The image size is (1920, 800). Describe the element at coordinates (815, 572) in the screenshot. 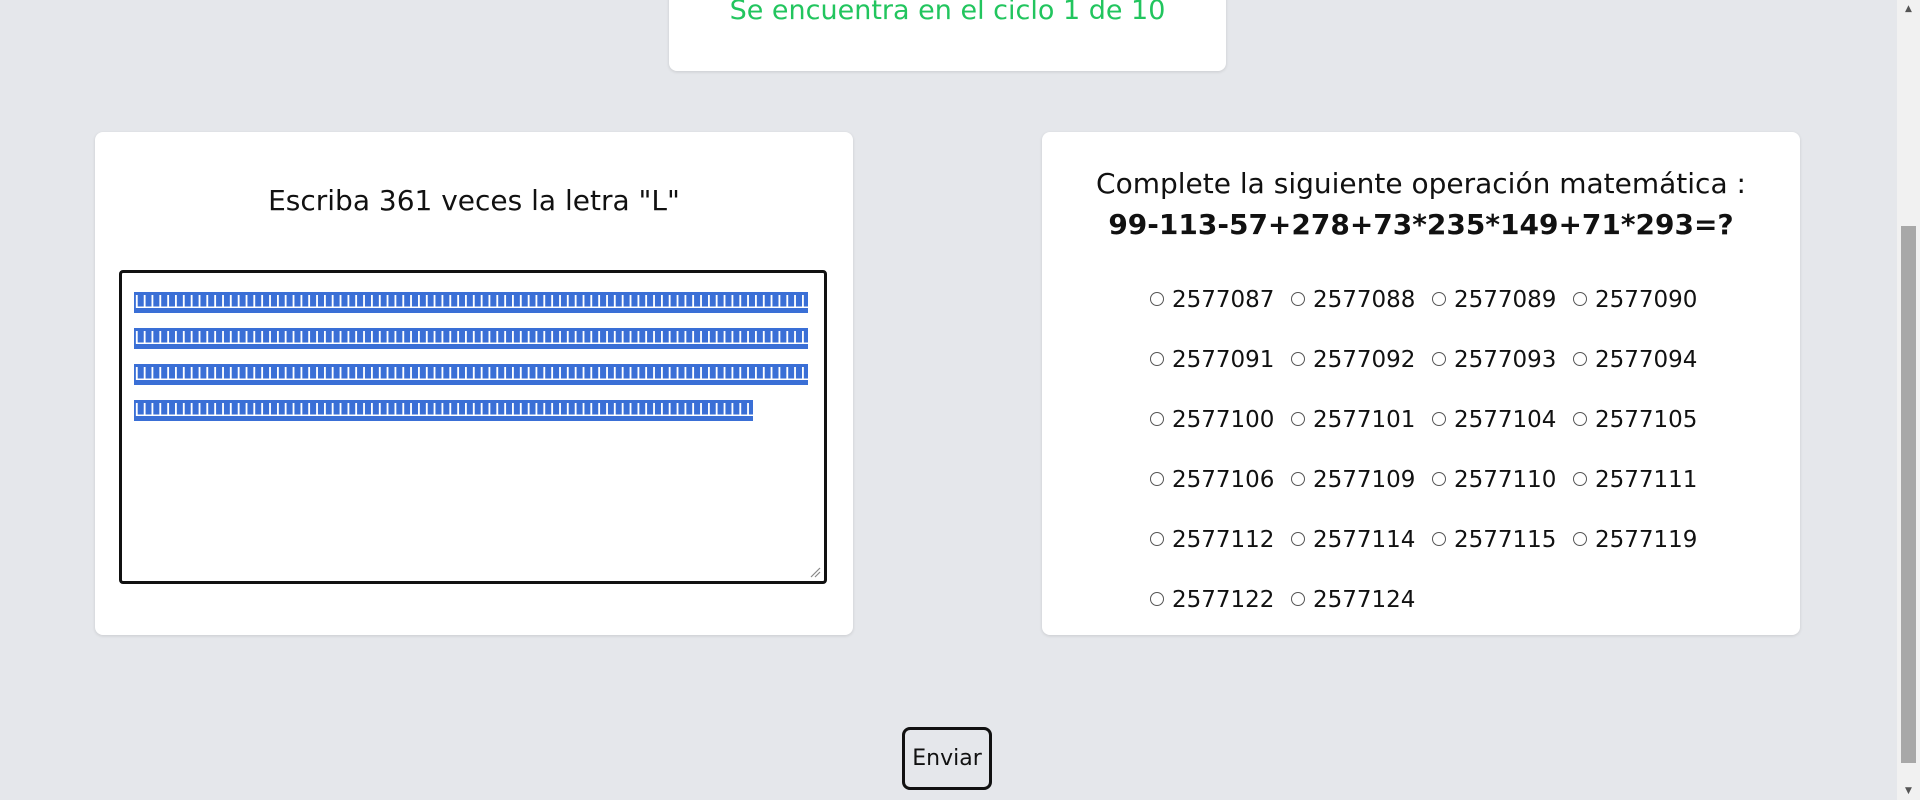

I see `resize-grip-icon` at that location.